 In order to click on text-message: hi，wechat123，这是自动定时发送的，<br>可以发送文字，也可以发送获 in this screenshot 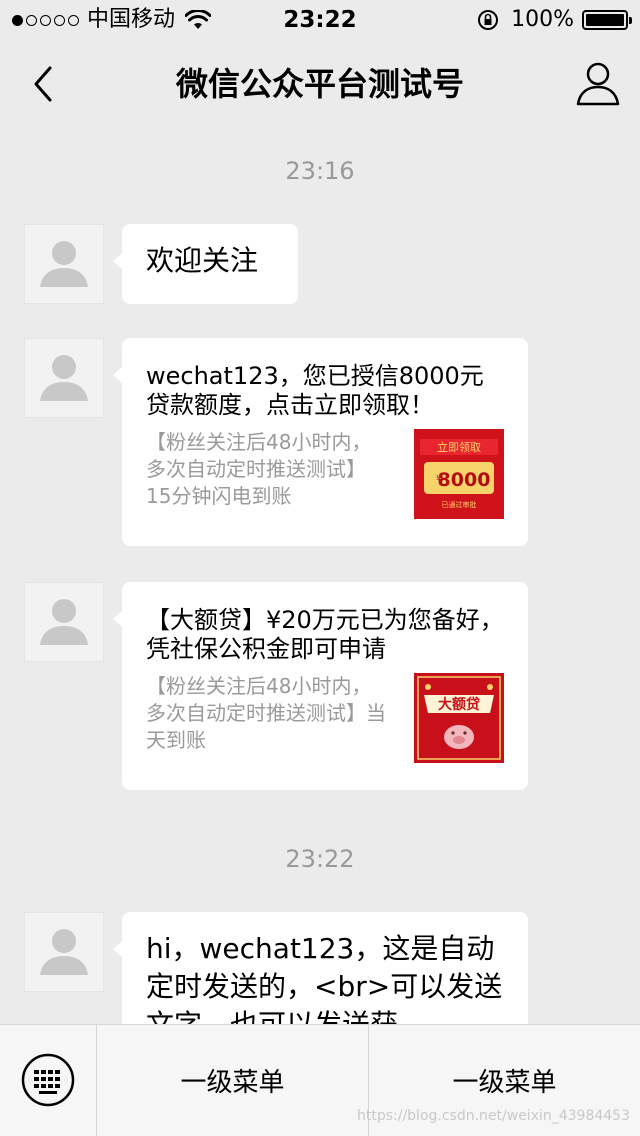, I will do `click(320, 968)`.